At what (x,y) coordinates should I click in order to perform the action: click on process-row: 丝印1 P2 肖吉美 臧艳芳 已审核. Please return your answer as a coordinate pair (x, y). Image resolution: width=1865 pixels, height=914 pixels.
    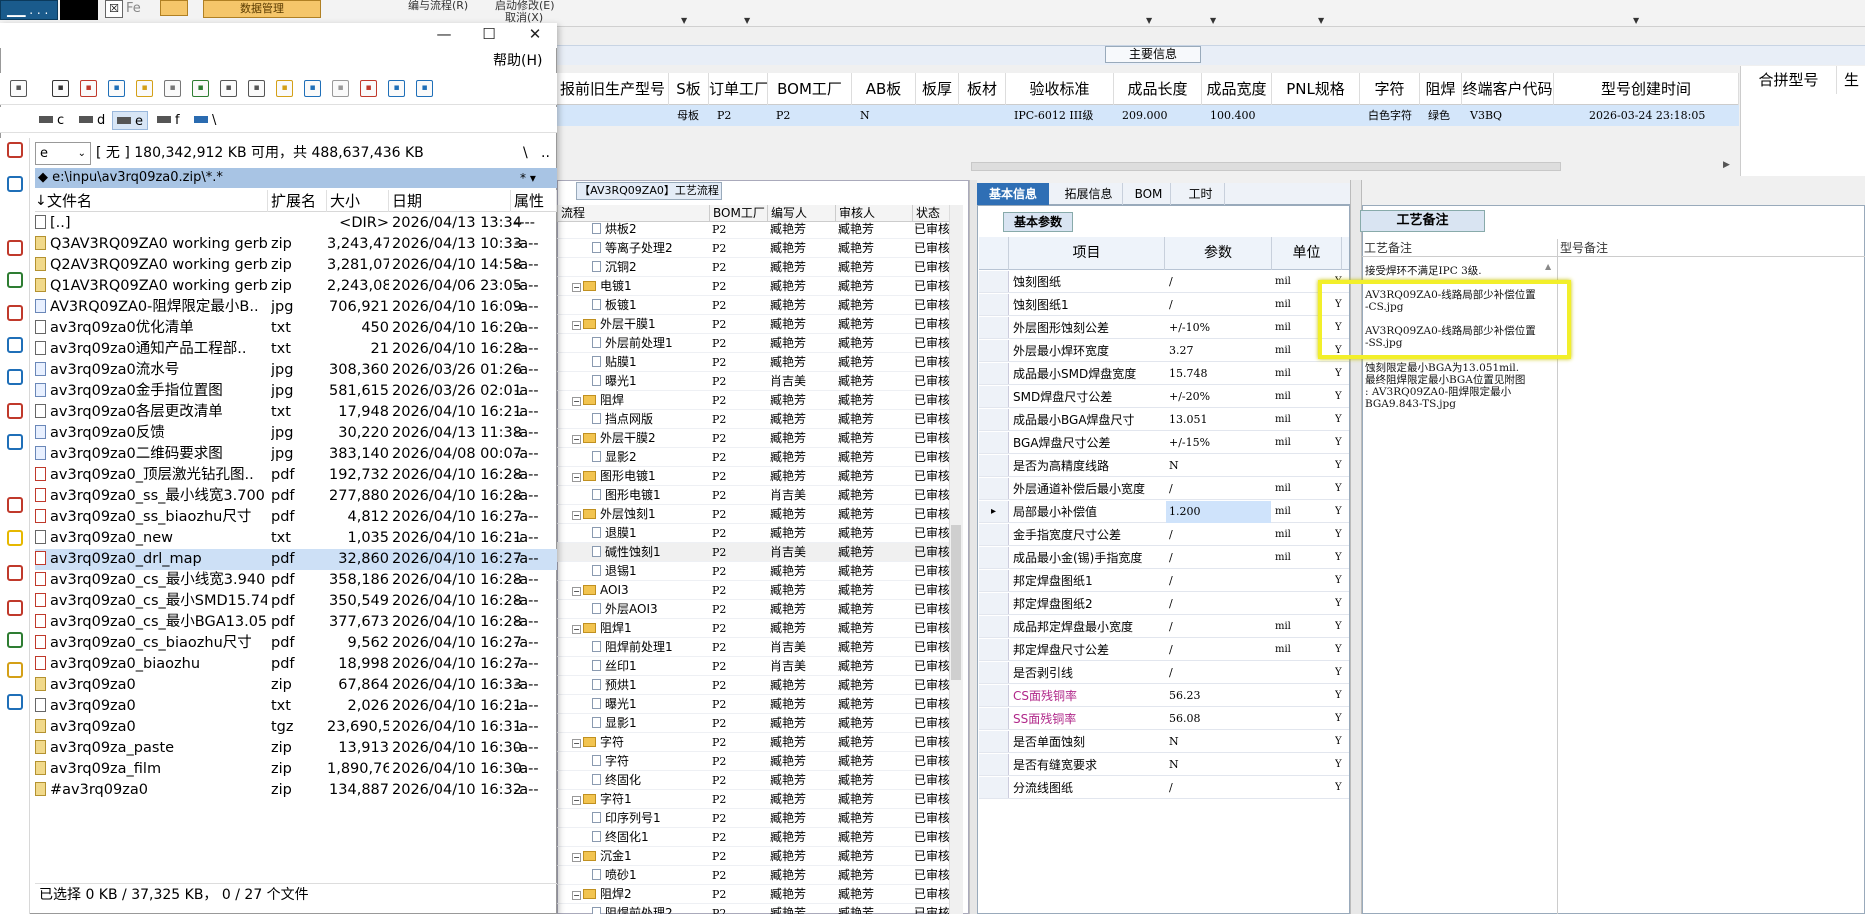
    Looking at the image, I should click on (759, 666).